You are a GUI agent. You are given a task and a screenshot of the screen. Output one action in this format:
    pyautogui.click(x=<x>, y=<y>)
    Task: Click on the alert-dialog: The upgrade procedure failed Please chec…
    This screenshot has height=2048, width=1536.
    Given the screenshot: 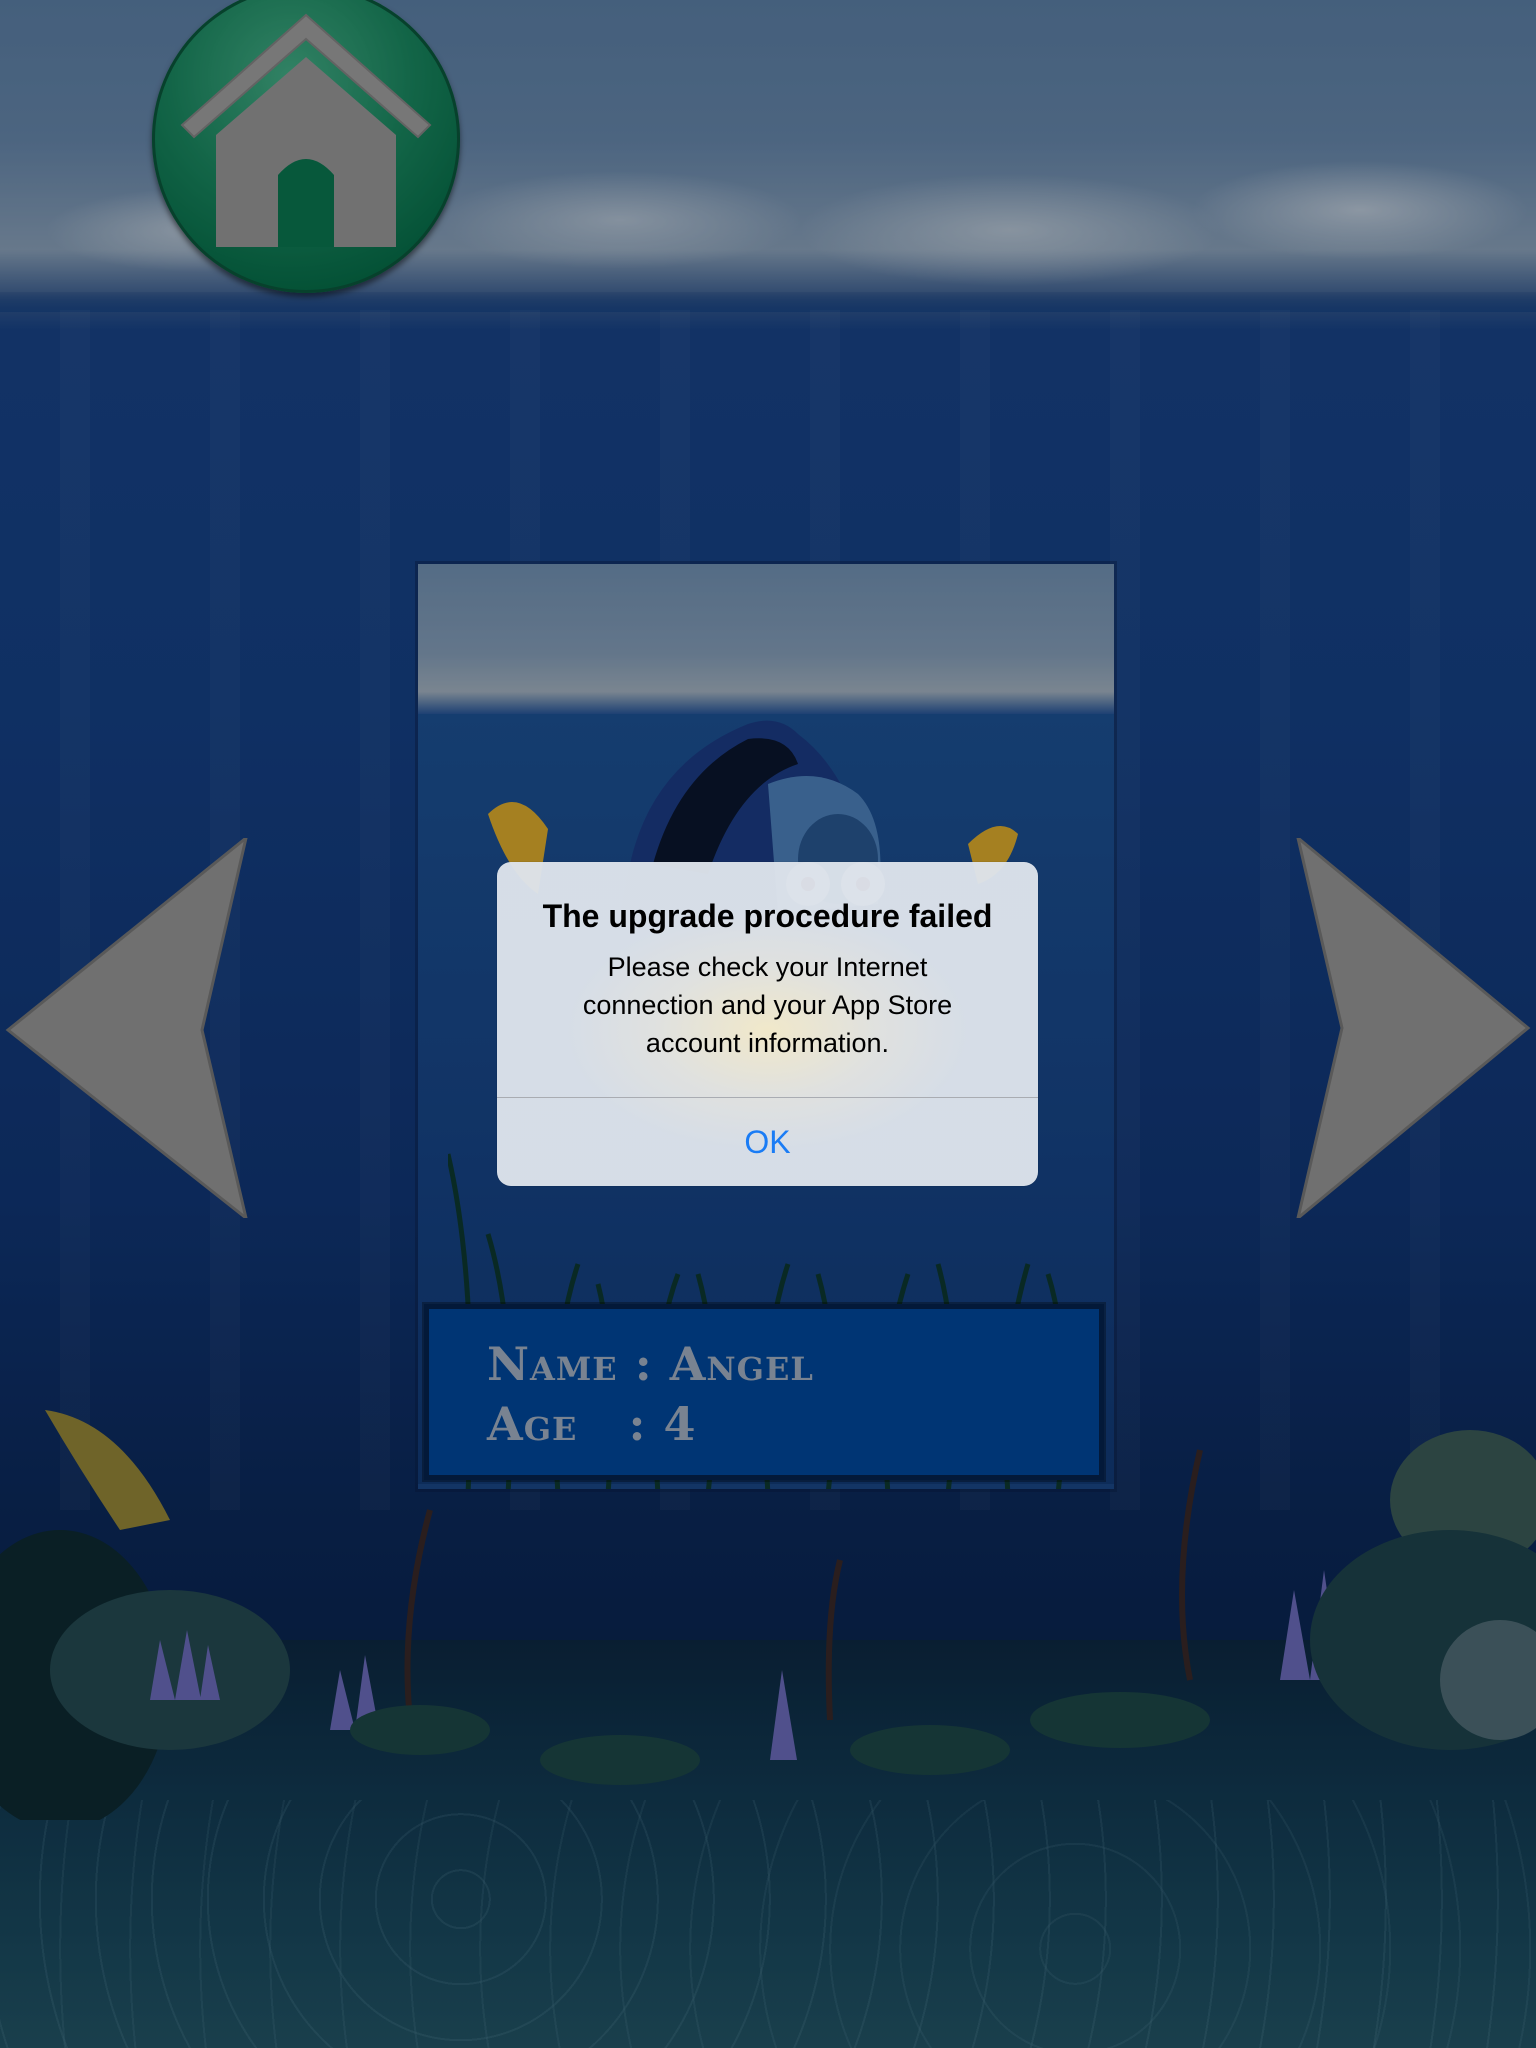 What is the action you would take?
    pyautogui.click(x=767, y=1024)
    